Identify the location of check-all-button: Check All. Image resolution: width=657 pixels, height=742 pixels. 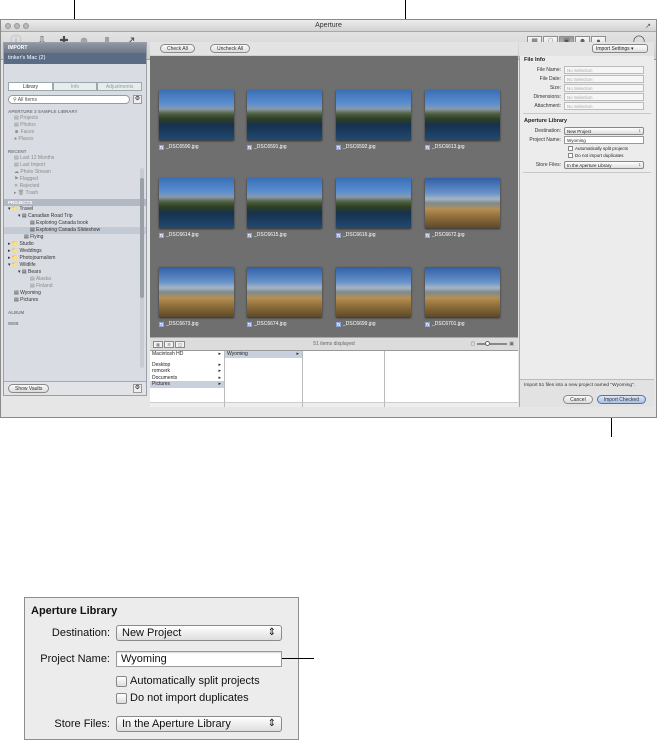
(177, 48).